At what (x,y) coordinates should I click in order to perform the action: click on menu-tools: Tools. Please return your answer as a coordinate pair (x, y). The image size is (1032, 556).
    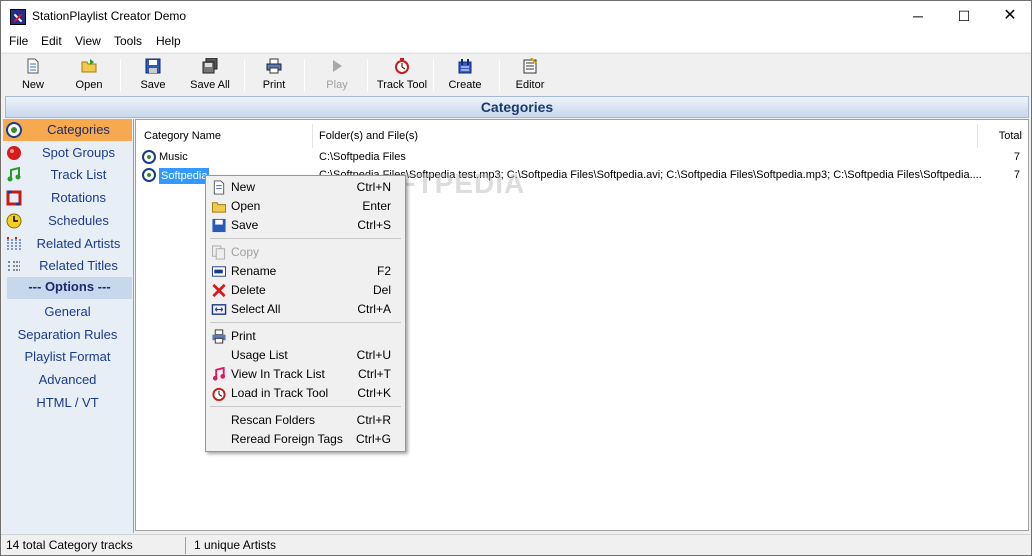
    Looking at the image, I should click on (128, 41).